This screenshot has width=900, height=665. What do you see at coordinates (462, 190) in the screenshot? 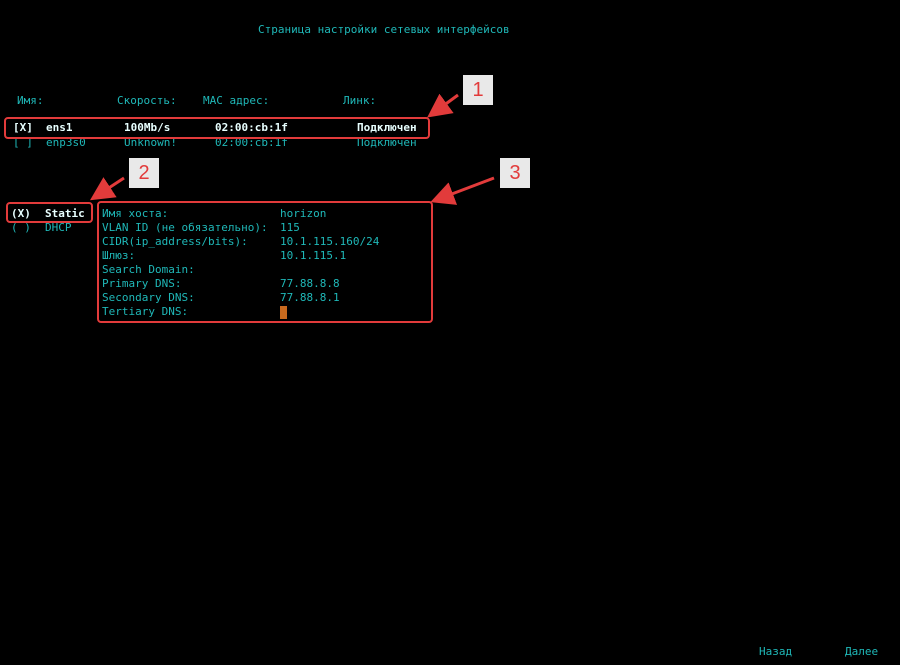
I see `arrow-3-icon` at bounding box center [462, 190].